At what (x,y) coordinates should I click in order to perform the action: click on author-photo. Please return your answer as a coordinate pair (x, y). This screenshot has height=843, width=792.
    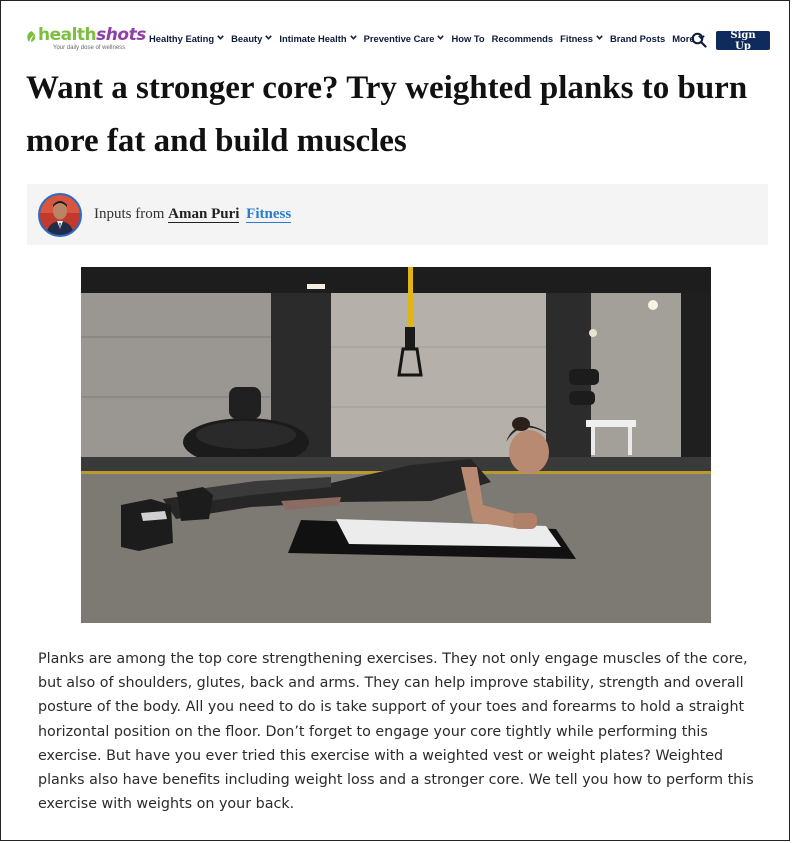
    Looking at the image, I should click on (60, 215).